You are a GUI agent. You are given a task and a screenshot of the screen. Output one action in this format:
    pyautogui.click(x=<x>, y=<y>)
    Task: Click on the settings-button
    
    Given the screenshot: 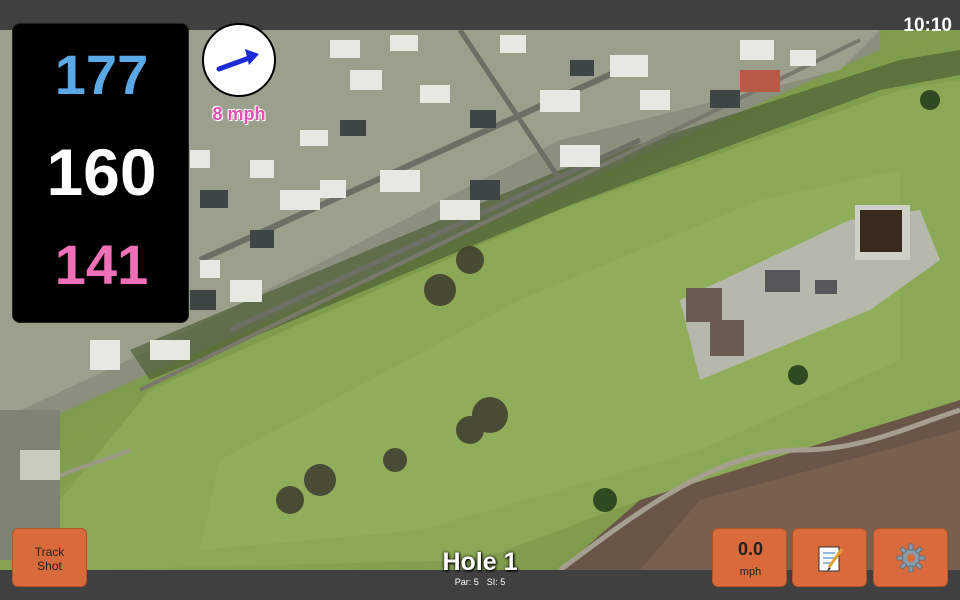 What is the action you would take?
    pyautogui.click(x=910, y=557)
    